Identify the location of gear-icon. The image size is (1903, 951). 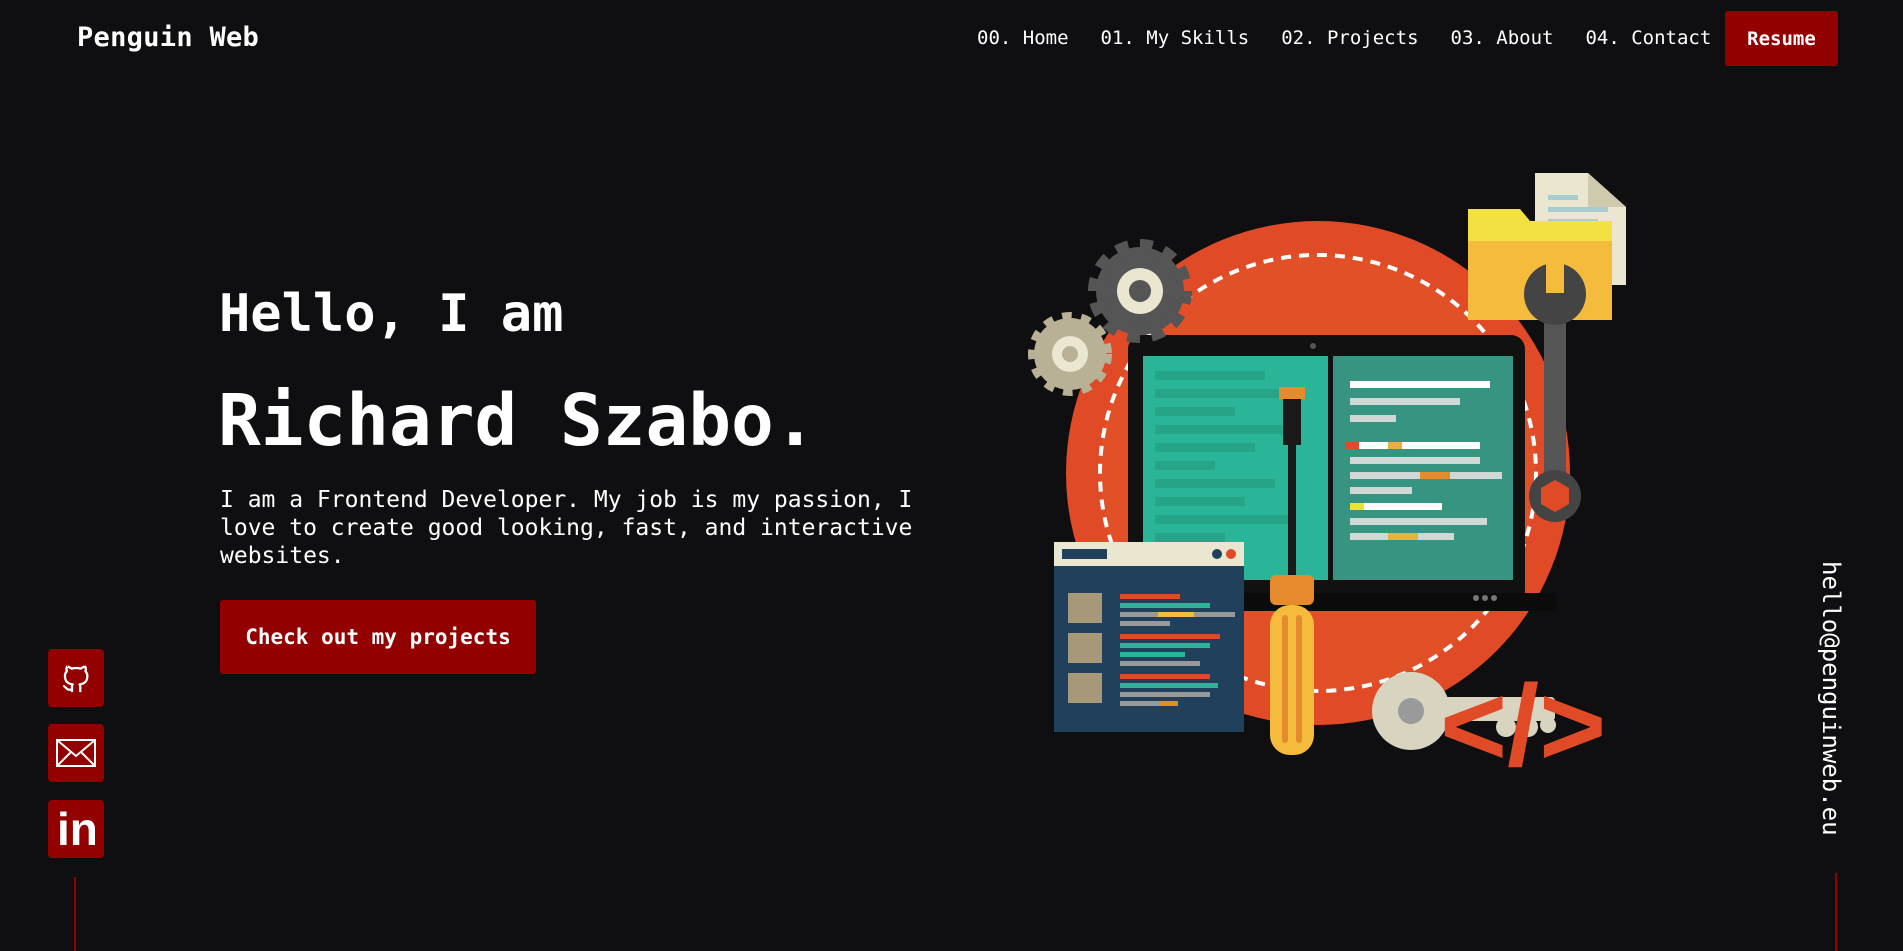
(1140, 291).